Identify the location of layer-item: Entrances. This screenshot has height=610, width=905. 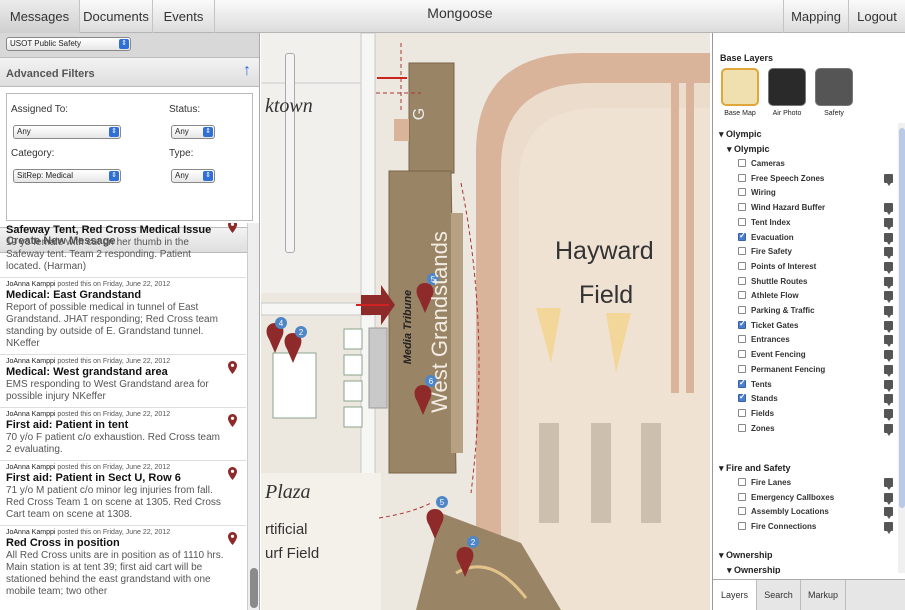
(815, 342).